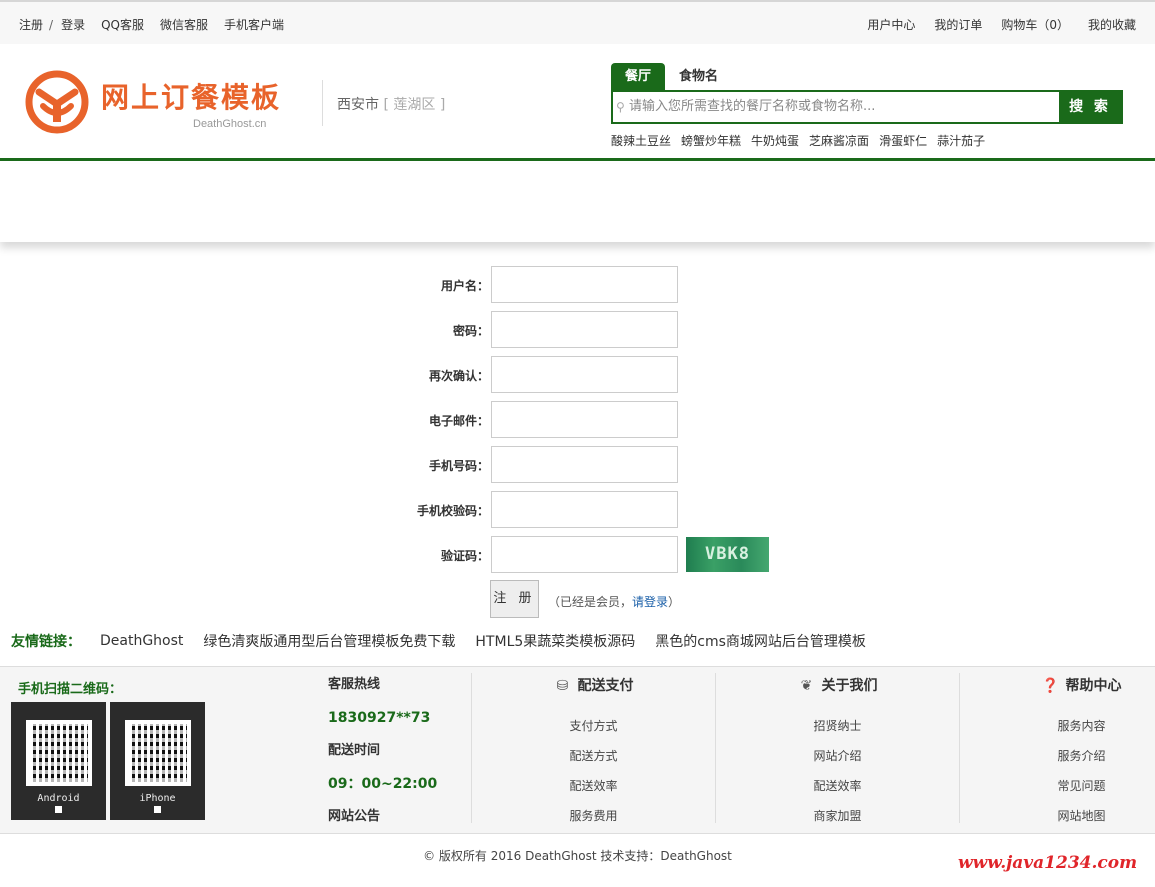  I want to click on email-field, so click(584, 419).